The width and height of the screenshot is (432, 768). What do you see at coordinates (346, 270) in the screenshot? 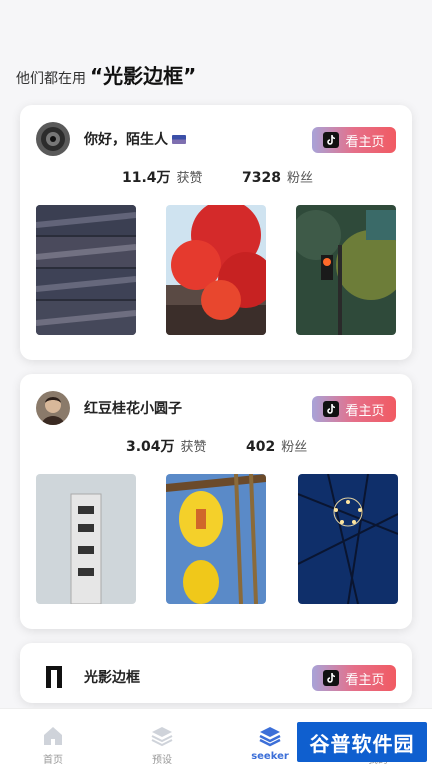
I see `photo-traffic-light` at bounding box center [346, 270].